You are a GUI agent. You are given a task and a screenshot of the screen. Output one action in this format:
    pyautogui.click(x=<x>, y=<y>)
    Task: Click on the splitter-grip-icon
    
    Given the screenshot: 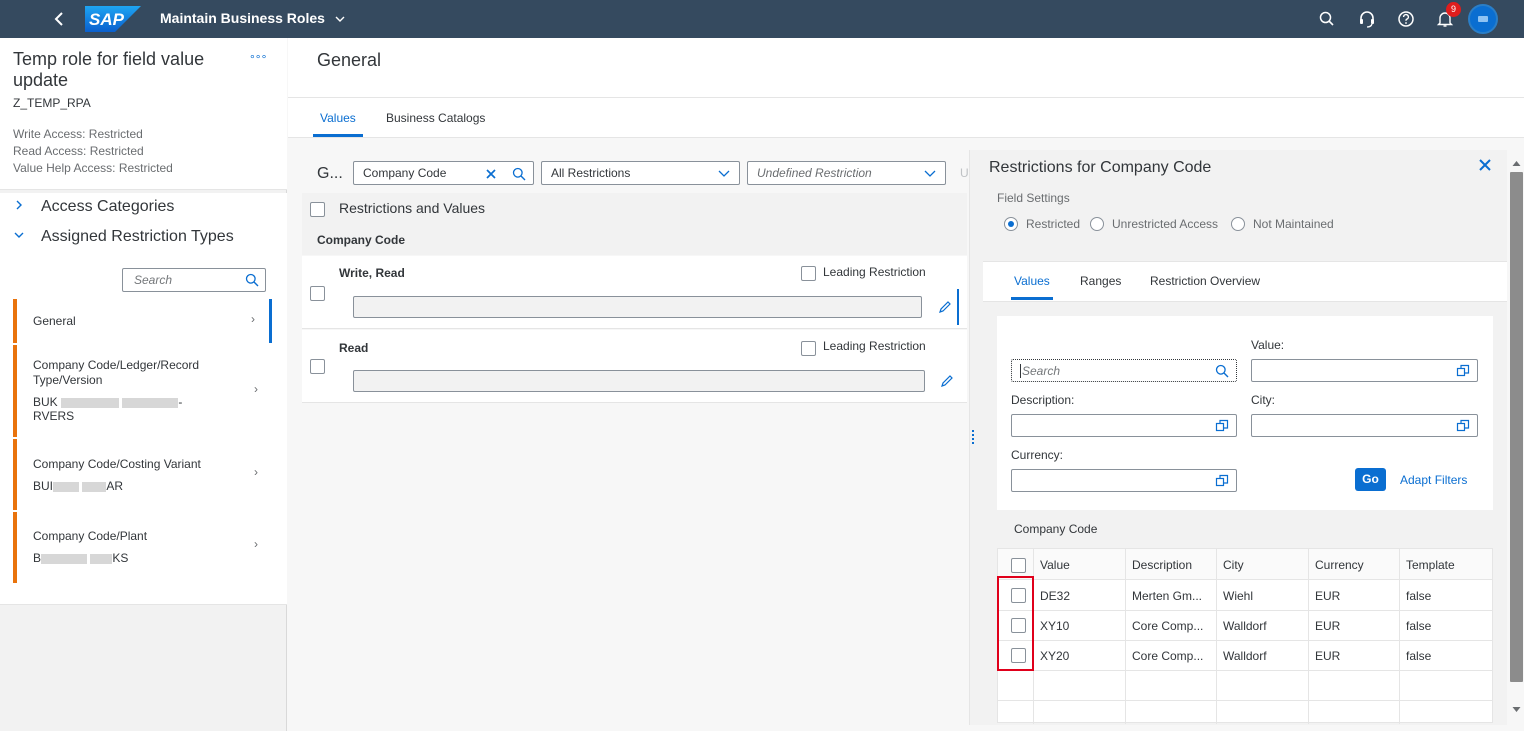 What is the action you would take?
    pyautogui.click(x=973, y=437)
    